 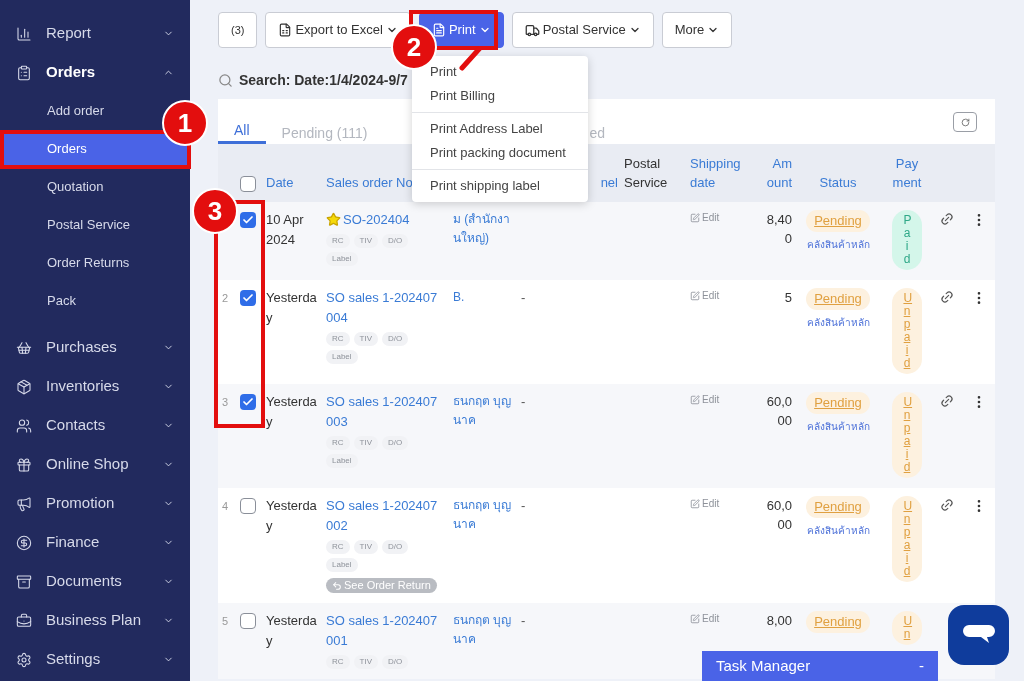 What do you see at coordinates (778, 229) in the screenshot?
I see `amount-cell-text: 8,400` at bounding box center [778, 229].